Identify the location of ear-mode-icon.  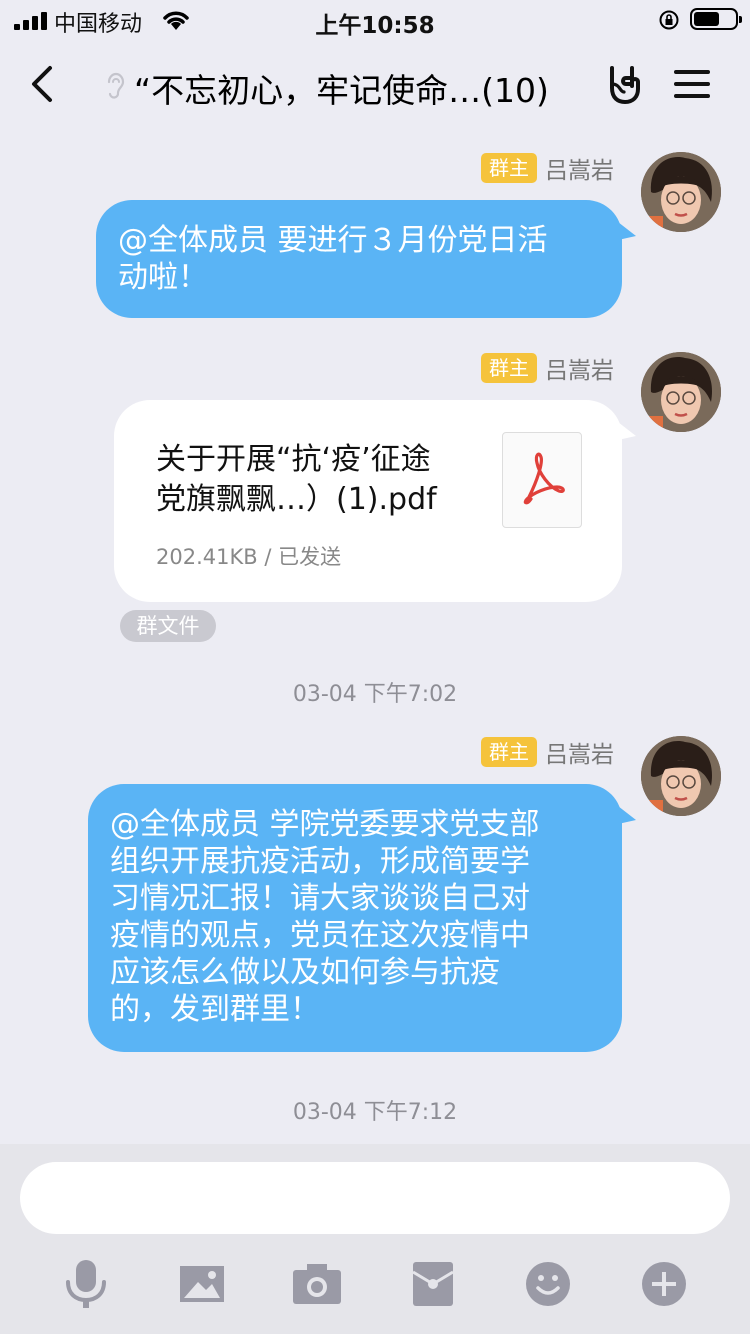
(116, 85).